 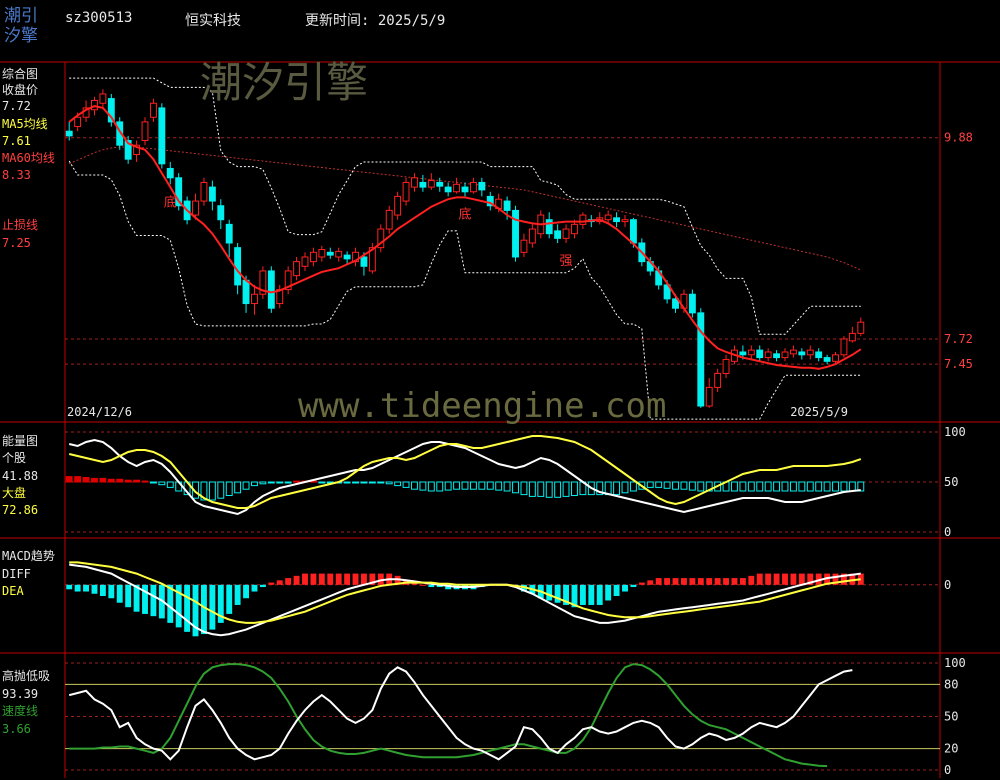 I want to click on brand-watermark: 潮汐引擎, so click(x=284, y=82).